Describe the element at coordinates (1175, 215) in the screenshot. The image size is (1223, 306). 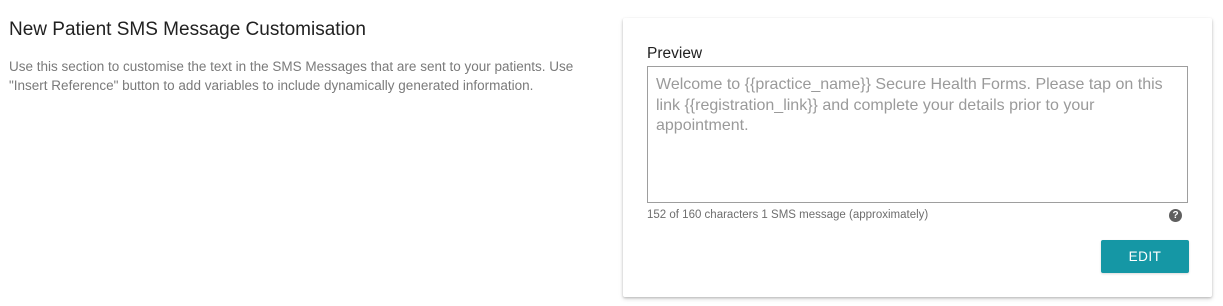
I see `question-circle-icon: ?` at that location.